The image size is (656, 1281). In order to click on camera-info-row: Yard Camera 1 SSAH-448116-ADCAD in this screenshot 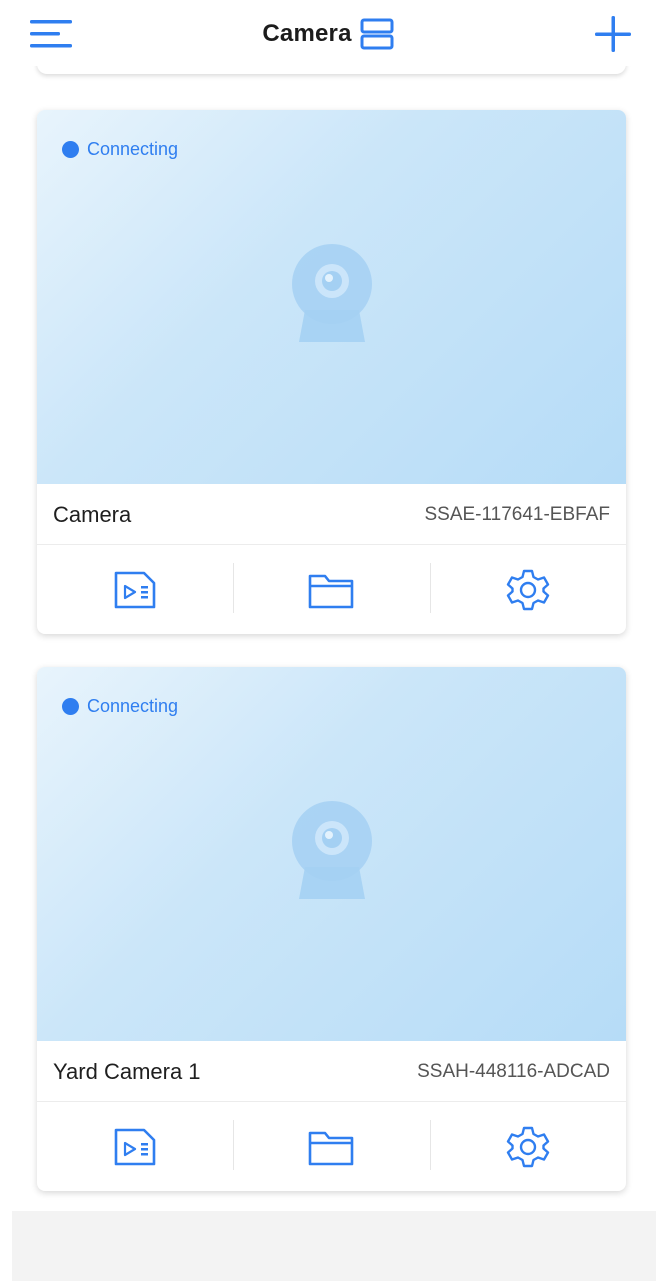, I will do `click(331, 1071)`.